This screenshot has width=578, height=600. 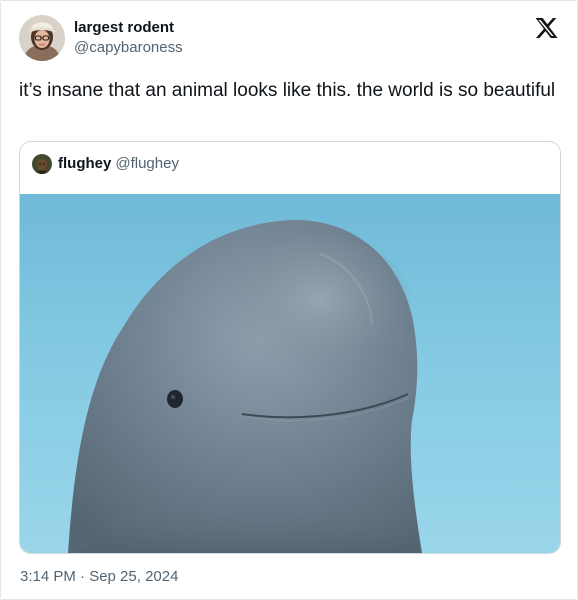 I want to click on author-names: largest rodent @capybaroness, so click(x=128, y=38).